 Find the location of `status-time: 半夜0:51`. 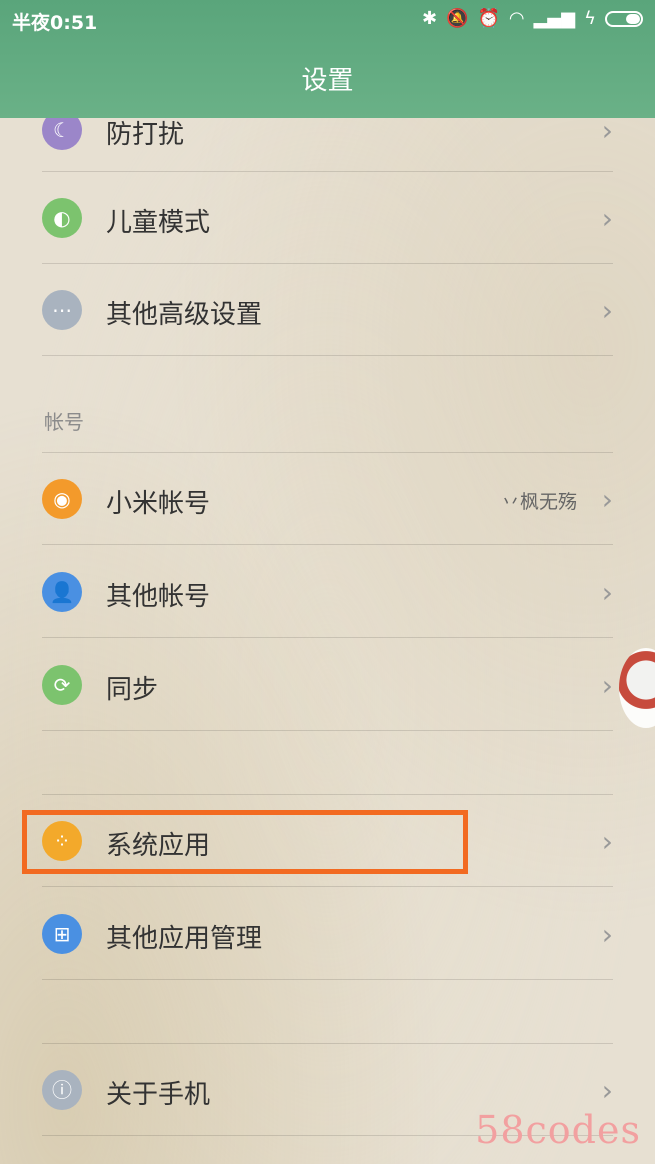

status-time: 半夜0:51 is located at coordinates (55, 23).